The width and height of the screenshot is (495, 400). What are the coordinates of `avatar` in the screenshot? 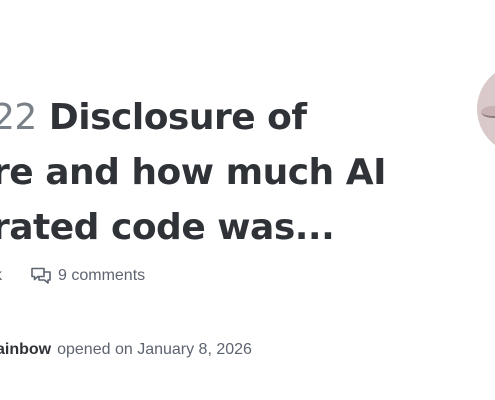 It's located at (486, 109).